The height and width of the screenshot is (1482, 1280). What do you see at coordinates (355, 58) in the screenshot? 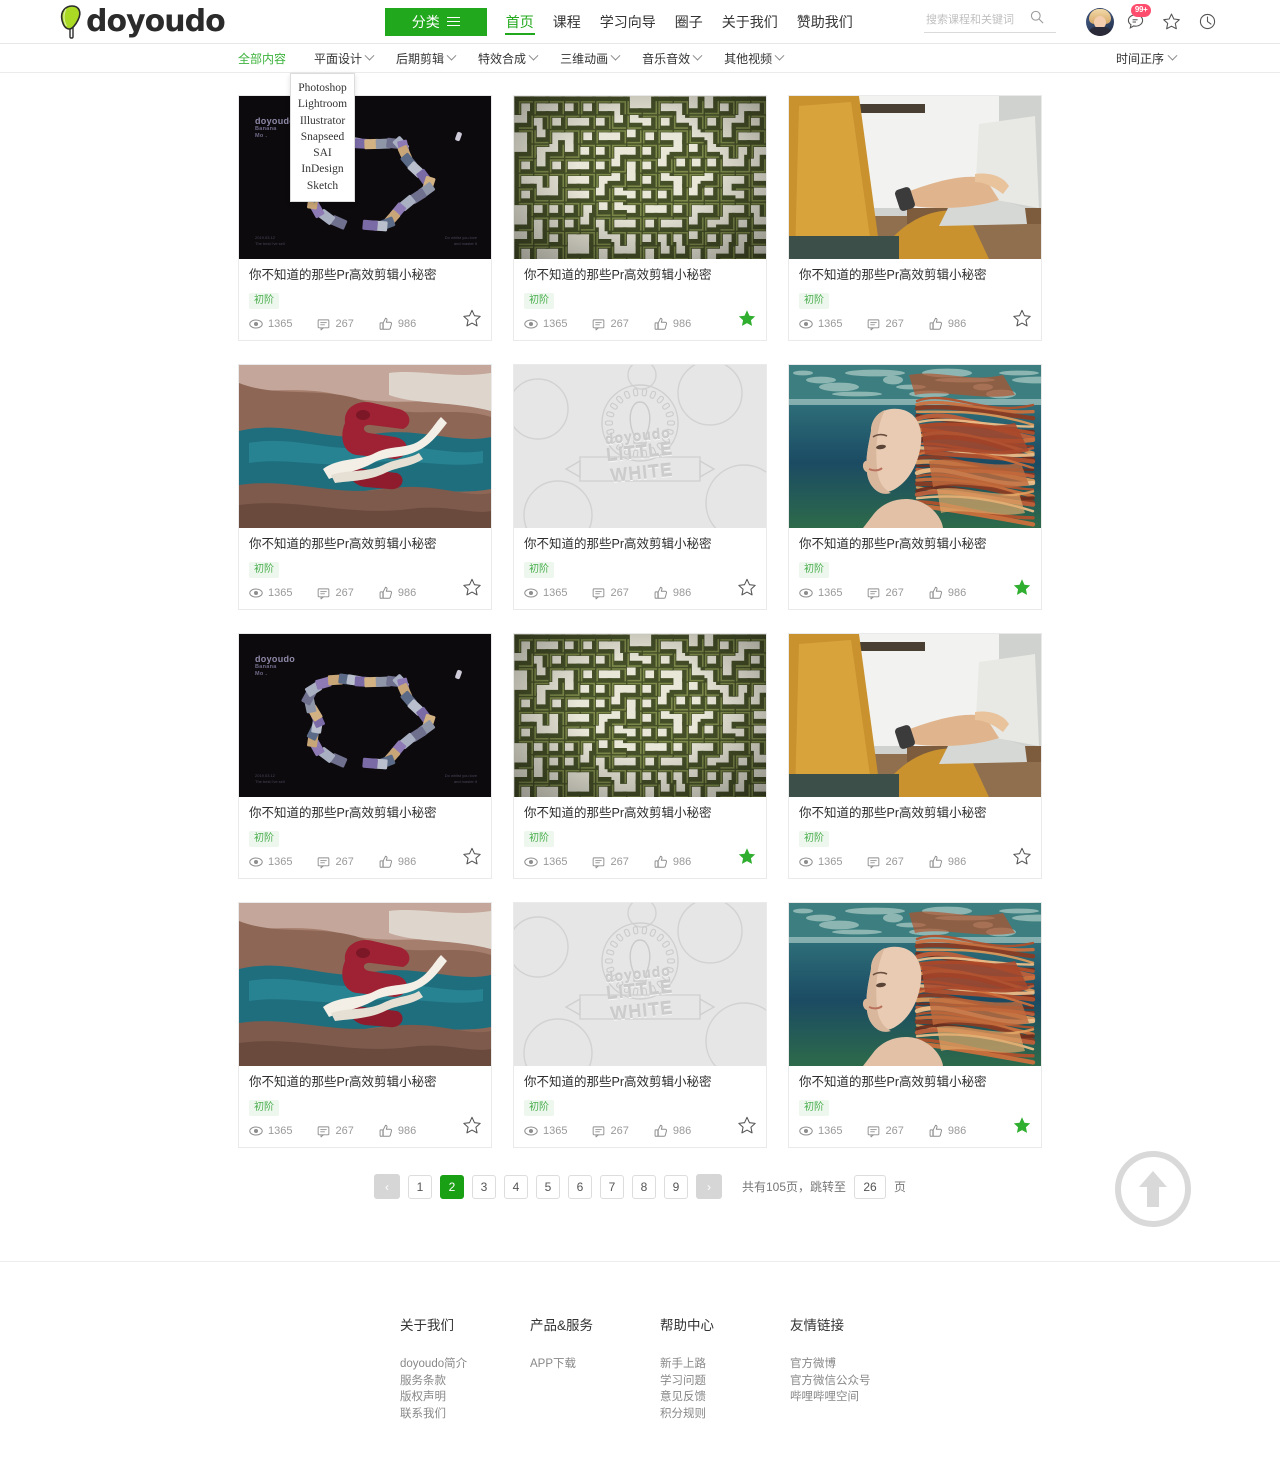
I see `filter-graphic-design: 平面设计` at bounding box center [355, 58].